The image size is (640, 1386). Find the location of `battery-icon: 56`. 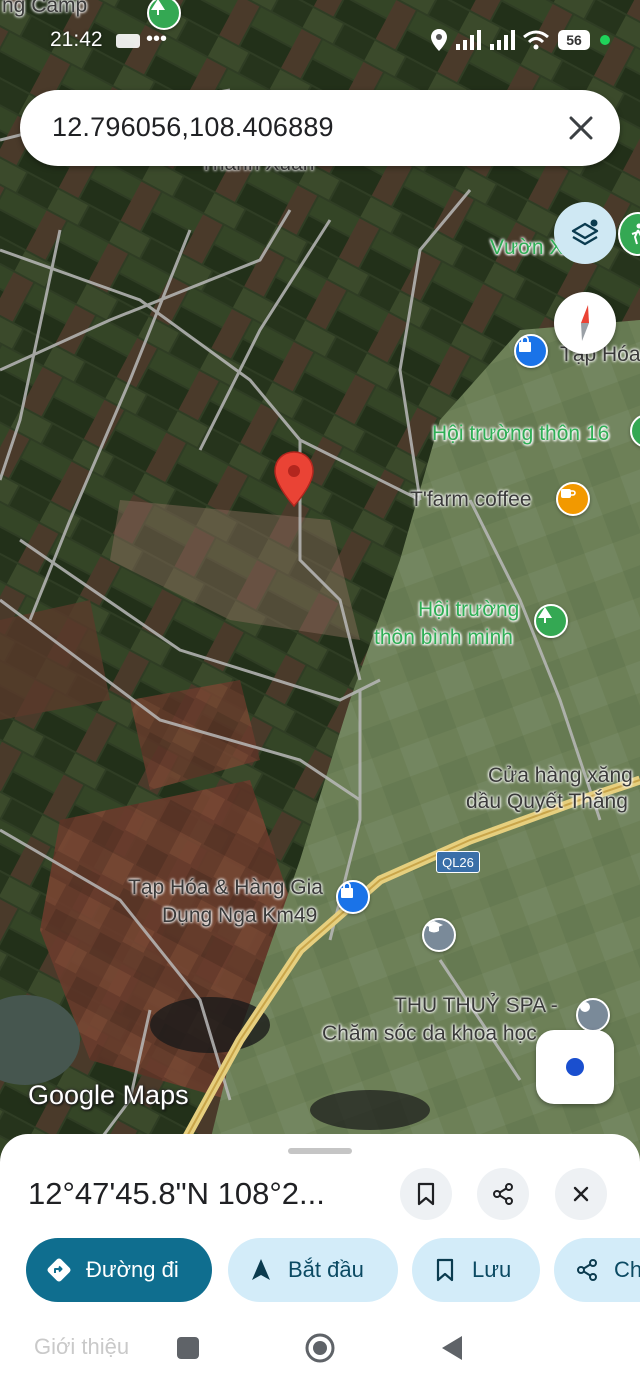

battery-icon: 56 is located at coordinates (574, 40).